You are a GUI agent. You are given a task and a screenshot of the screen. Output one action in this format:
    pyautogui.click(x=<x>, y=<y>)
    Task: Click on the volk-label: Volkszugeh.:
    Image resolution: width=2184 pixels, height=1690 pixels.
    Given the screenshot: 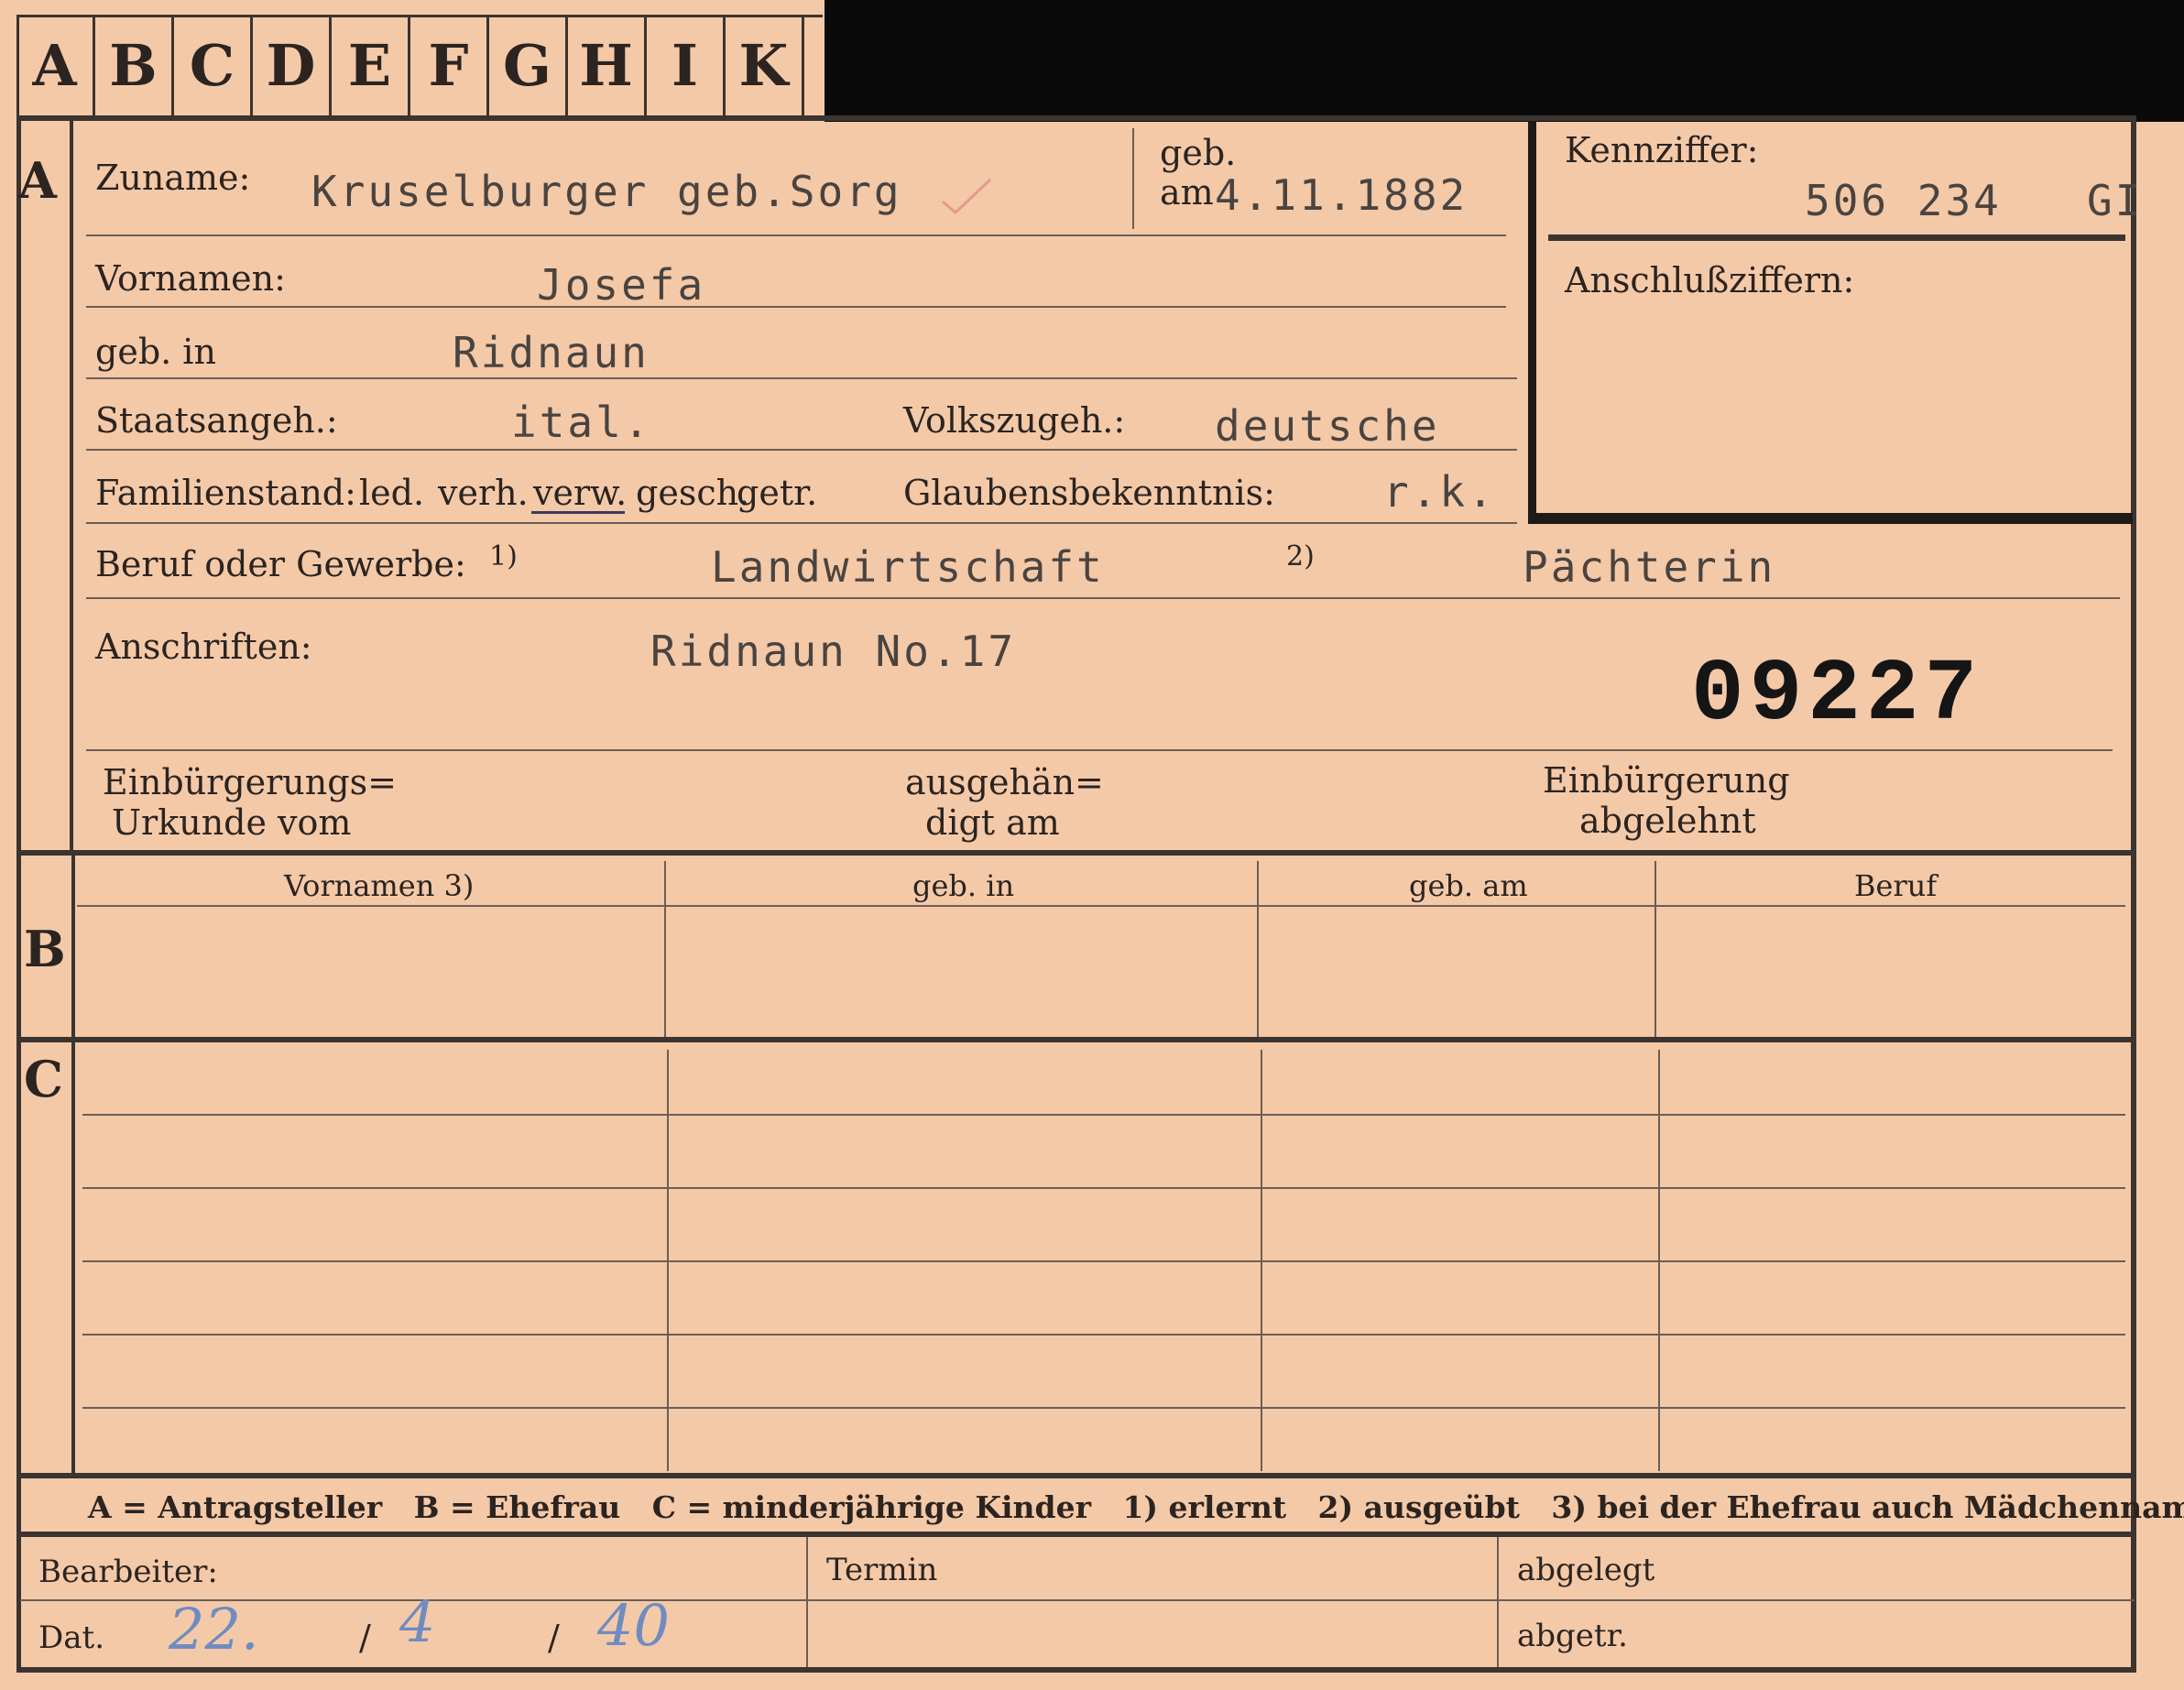 What is the action you would take?
    pyautogui.click(x=1014, y=420)
    